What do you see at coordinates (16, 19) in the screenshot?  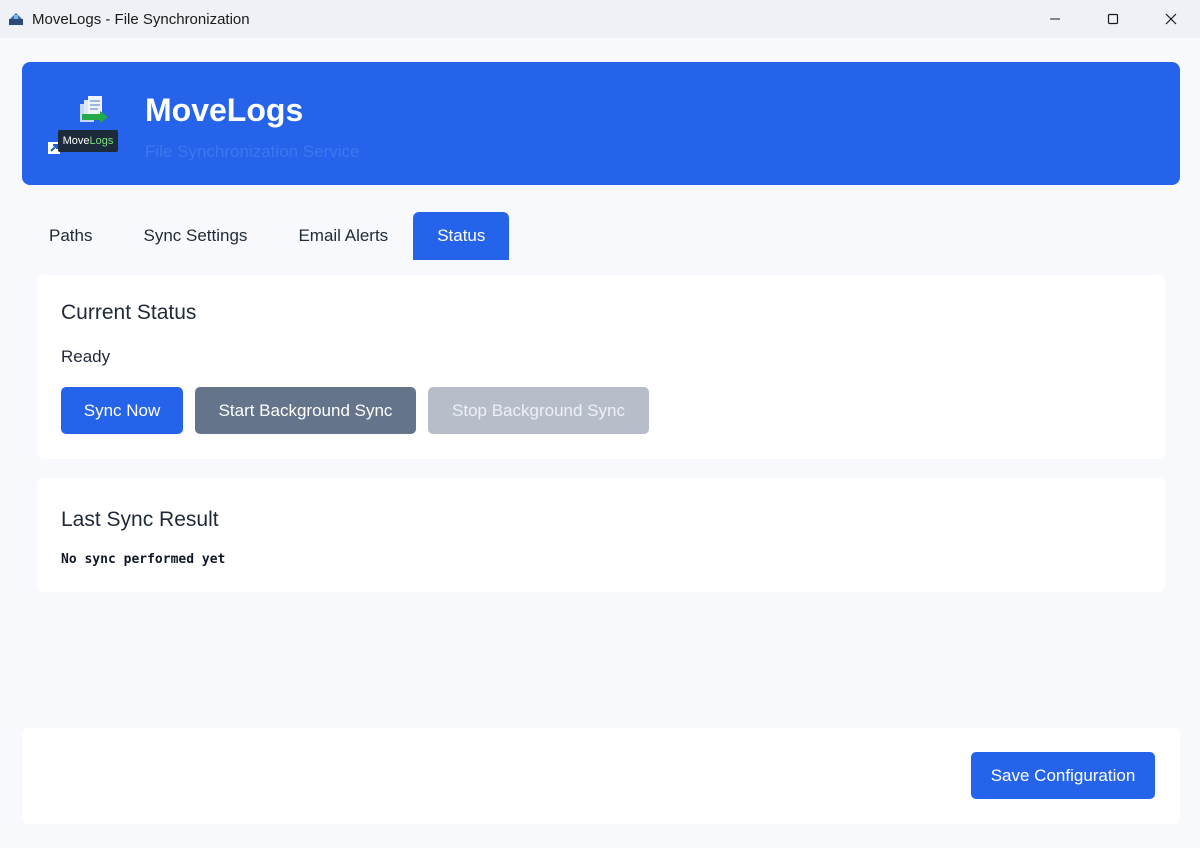 I see `movelogs-app-icon` at bounding box center [16, 19].